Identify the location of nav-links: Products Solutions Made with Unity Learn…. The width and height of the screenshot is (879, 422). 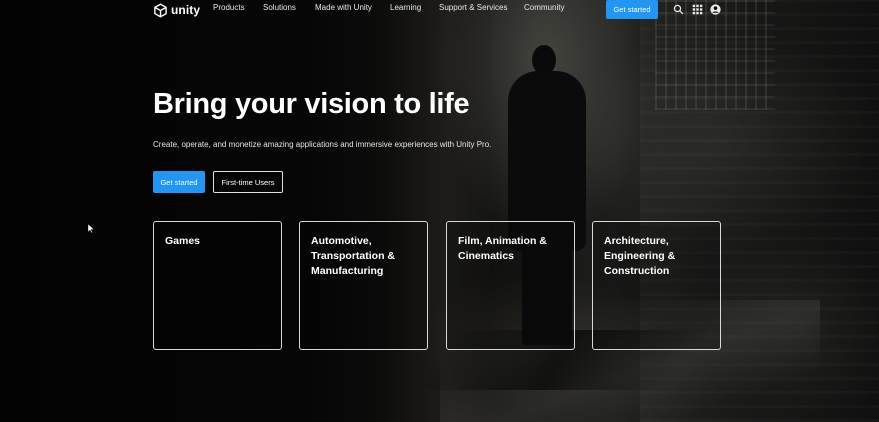
(393, 7).